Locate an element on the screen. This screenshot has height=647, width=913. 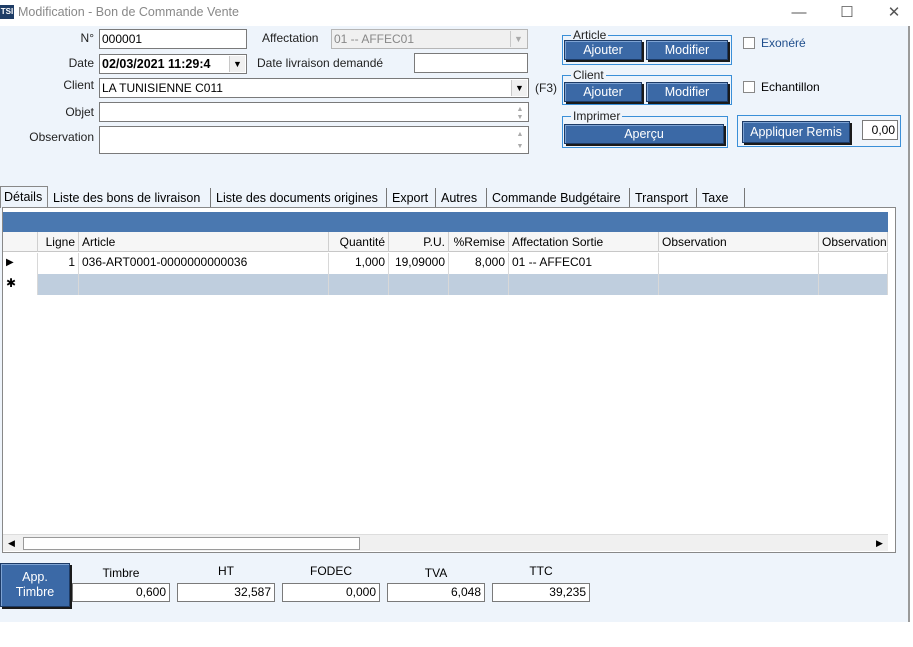
ht-field: 32,587 is located at coordinates (226, 592).